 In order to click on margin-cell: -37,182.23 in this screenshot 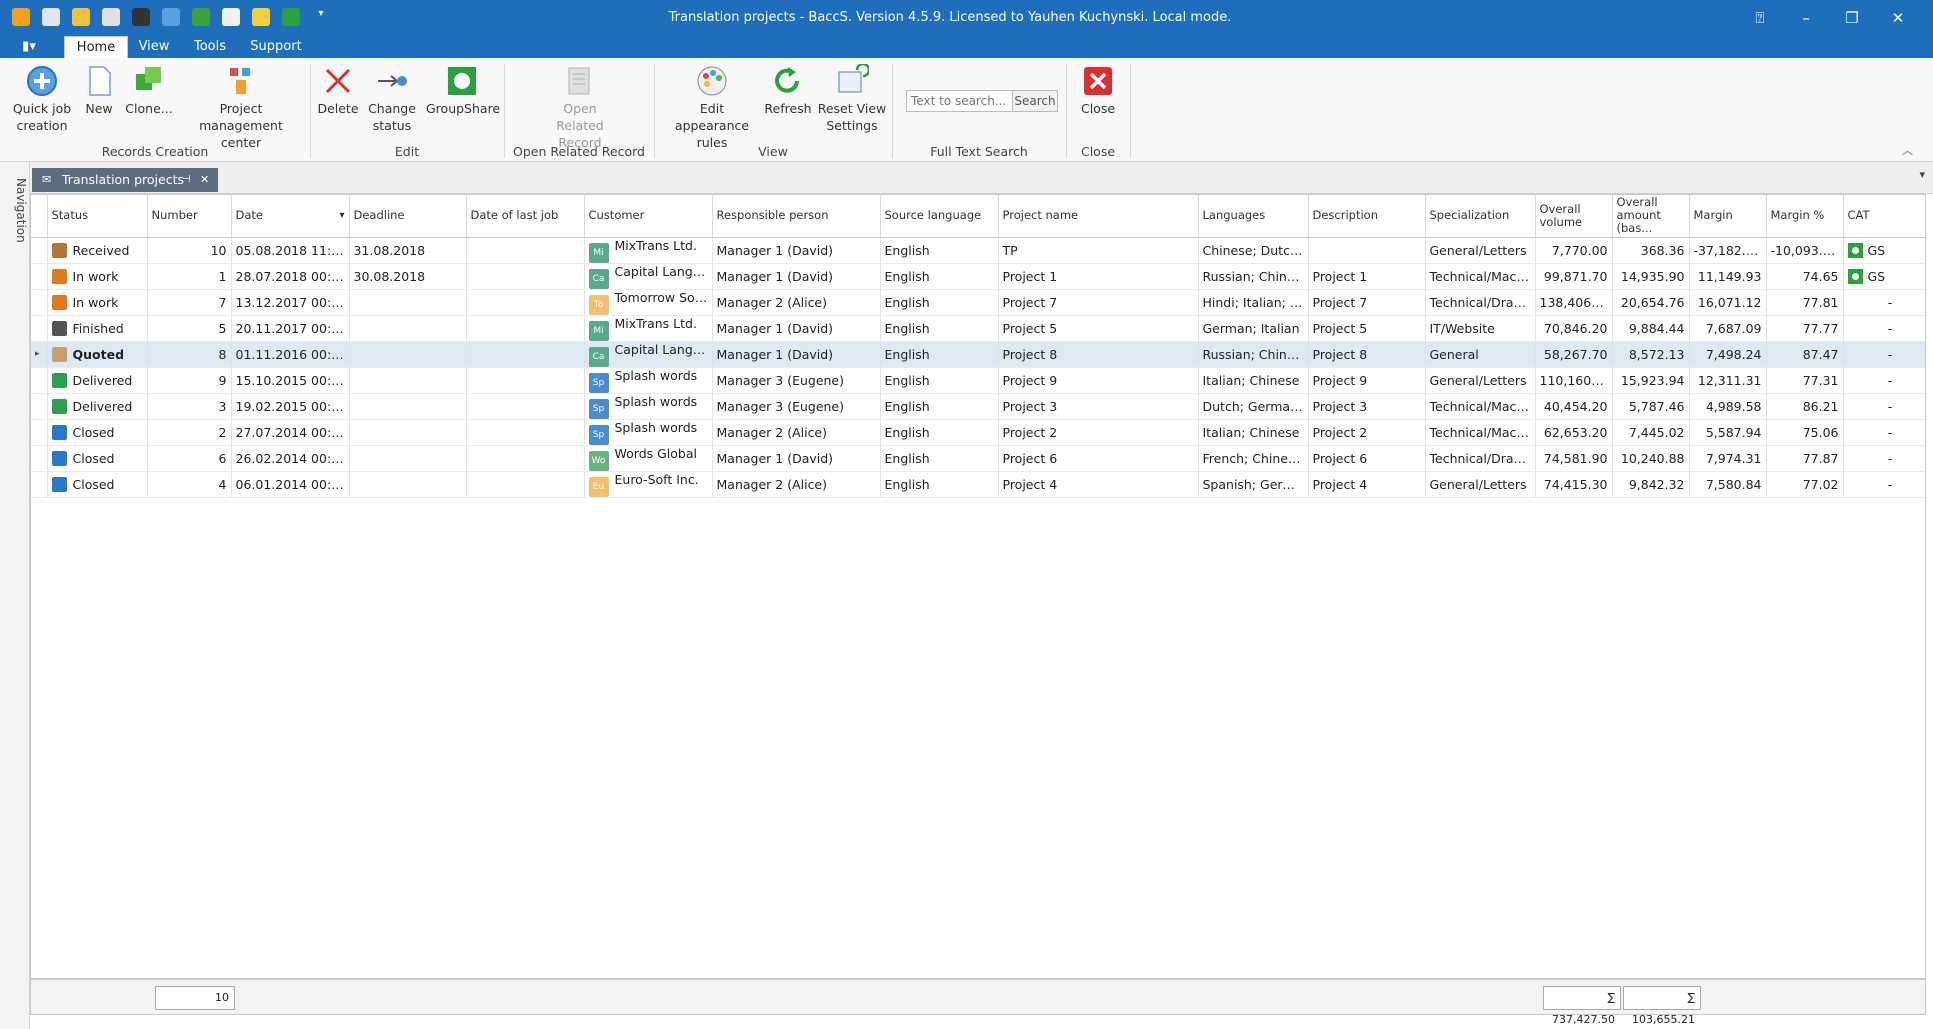, I will do `click(1728, 250)`.